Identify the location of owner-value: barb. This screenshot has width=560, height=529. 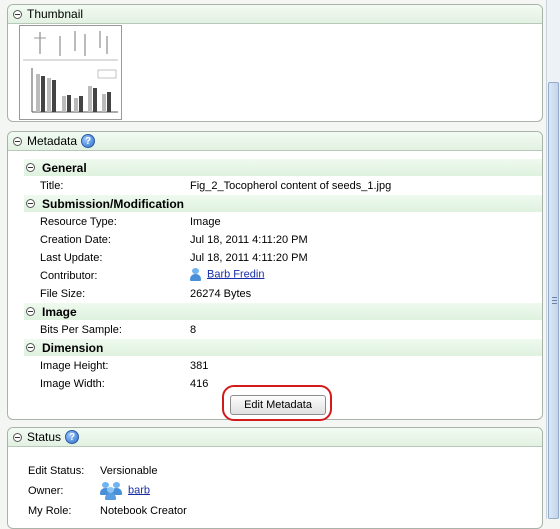
(125, 491).